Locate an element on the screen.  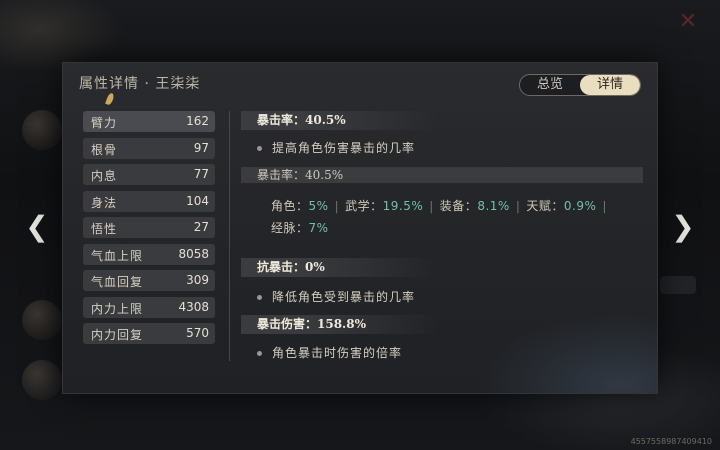
stat-name: 内力上限 is located at coordinates (117, 308).